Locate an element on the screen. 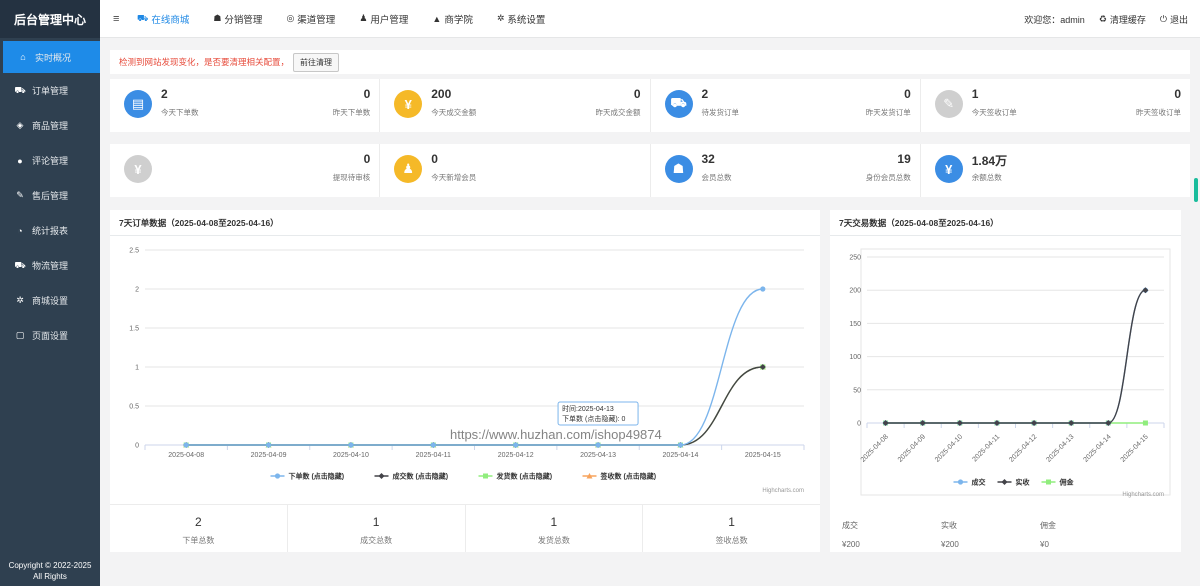  sidebar-item-3: ● 评论管理 is located at coordinates (50, 160).